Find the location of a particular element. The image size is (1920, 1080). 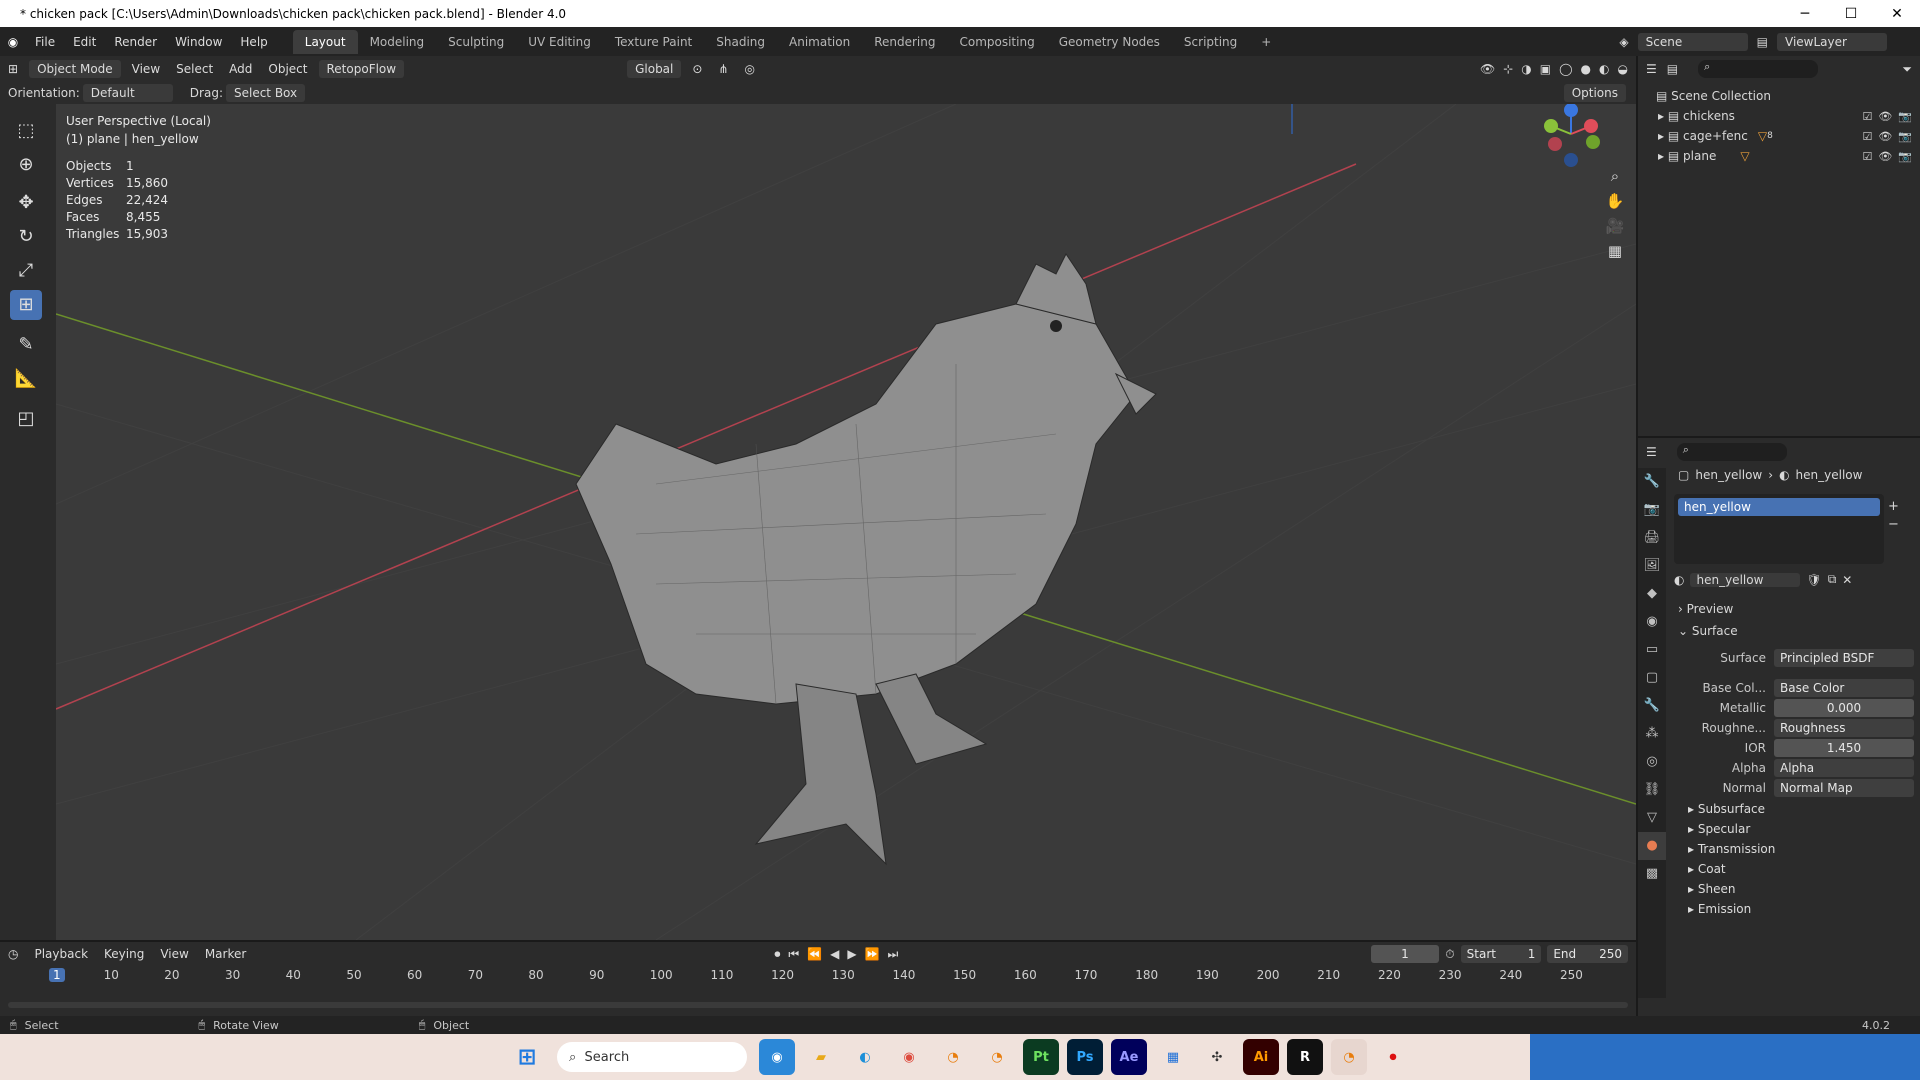

tab-layout: Layout is located at coordinates (325, 41).